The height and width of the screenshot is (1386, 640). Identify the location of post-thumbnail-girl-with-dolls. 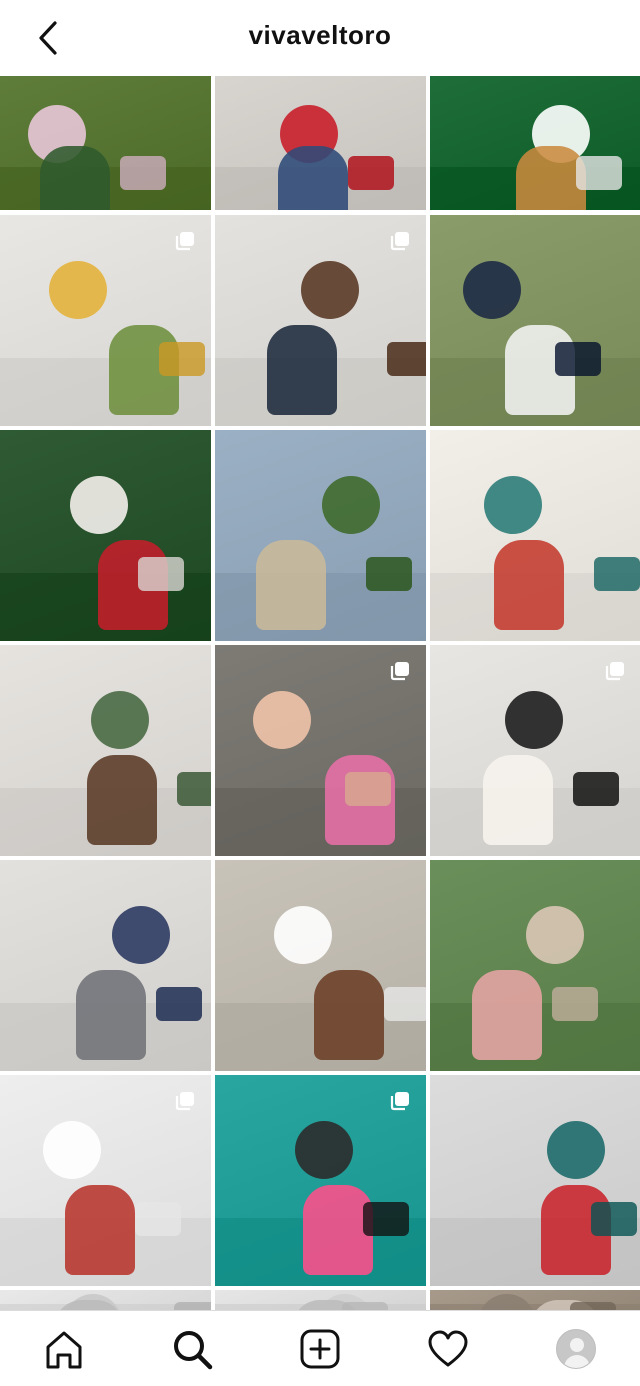
(320, 750).